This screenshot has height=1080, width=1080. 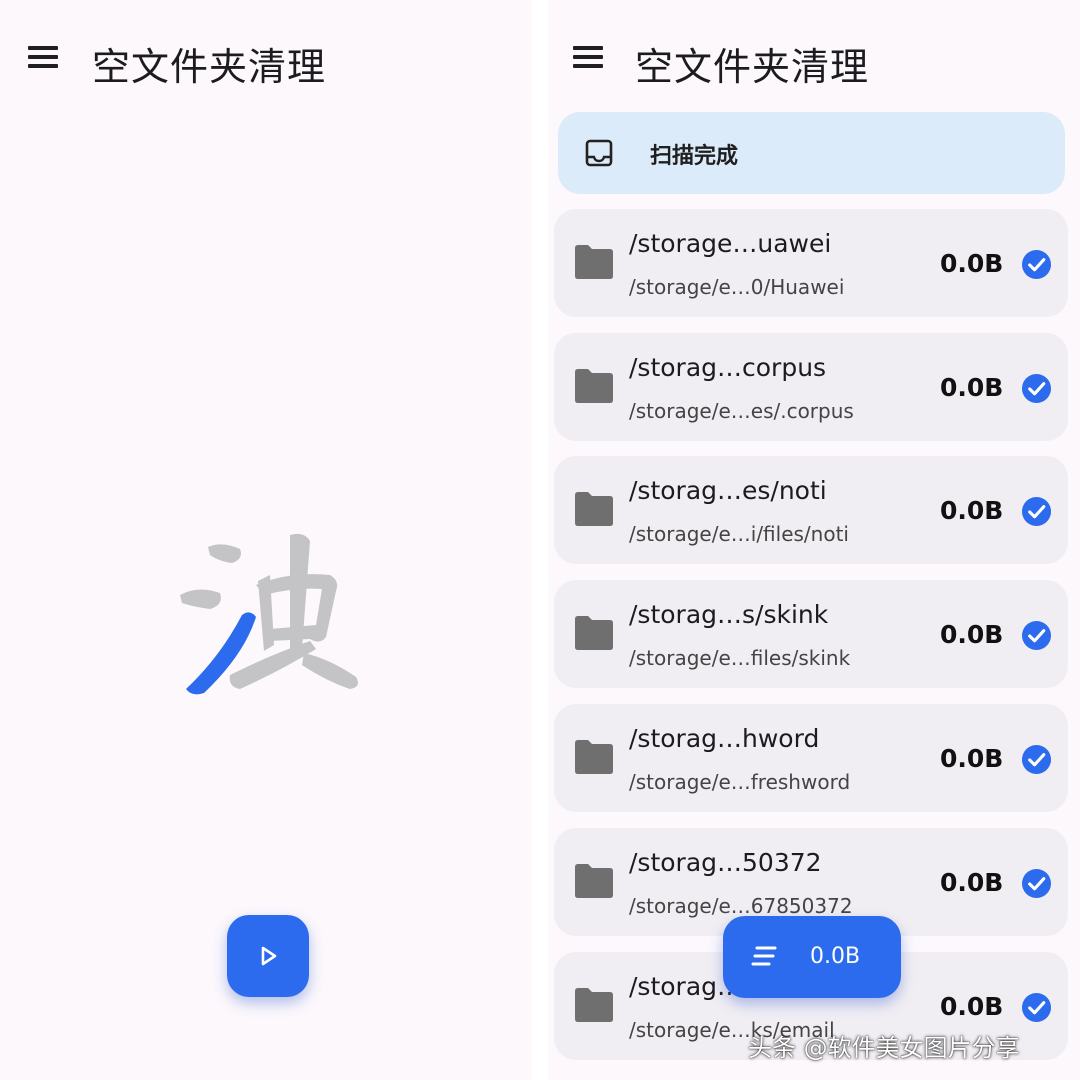 What do you see at coordinates (729, 614) in the screenshot?
I see `folder-name: /storag…s/skink` at bounding box center [729, 614].